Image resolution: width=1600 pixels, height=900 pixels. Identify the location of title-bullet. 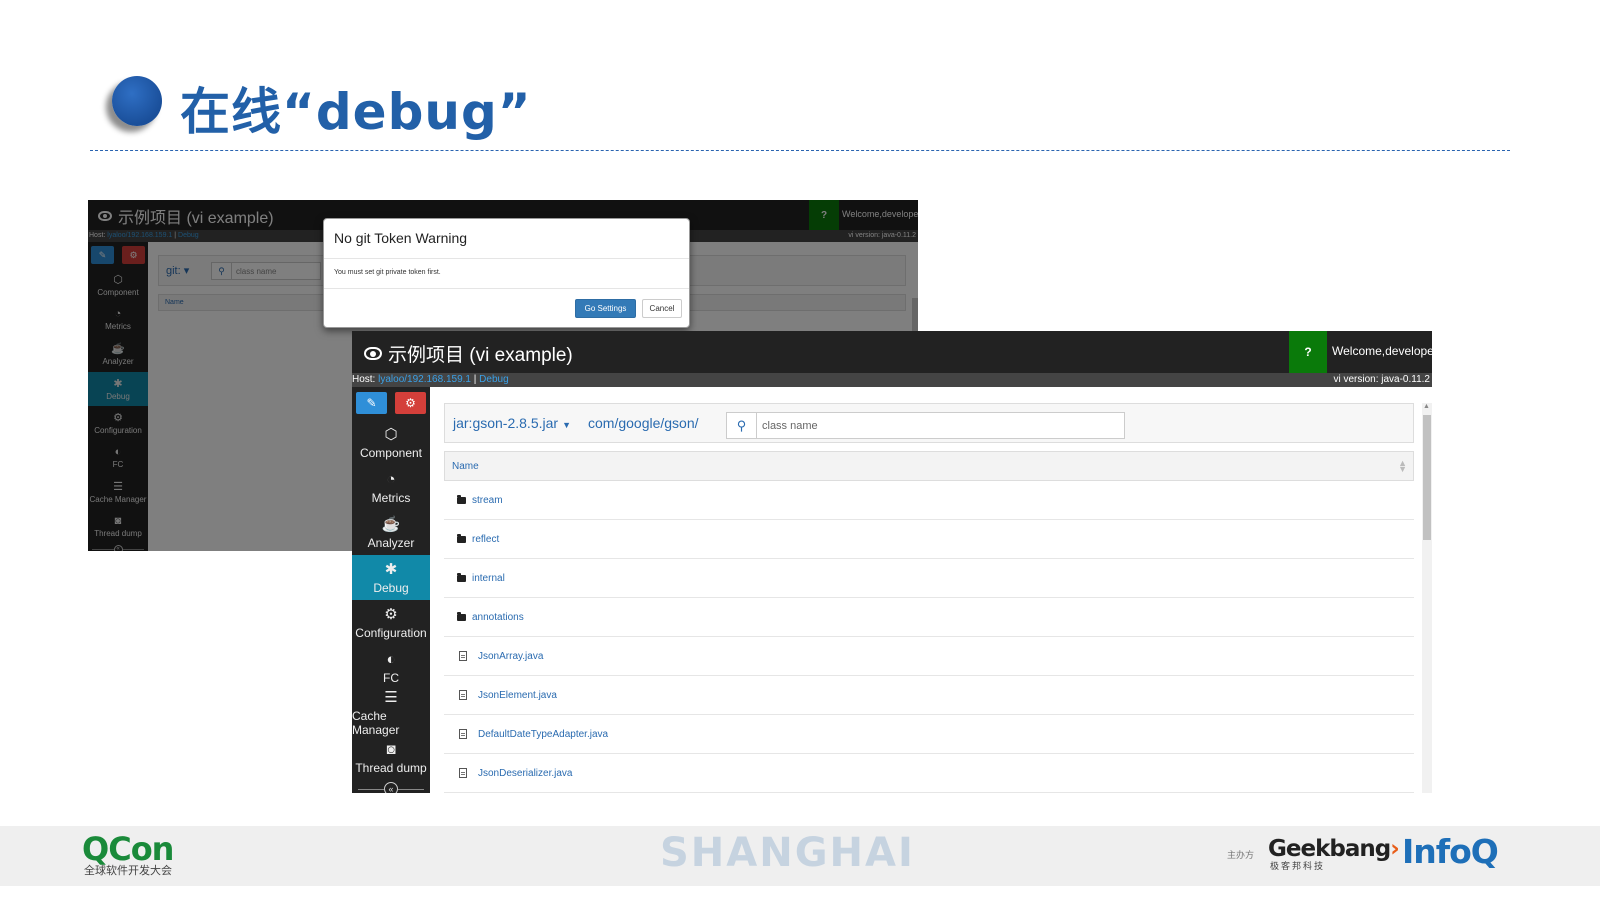
(137, 101).